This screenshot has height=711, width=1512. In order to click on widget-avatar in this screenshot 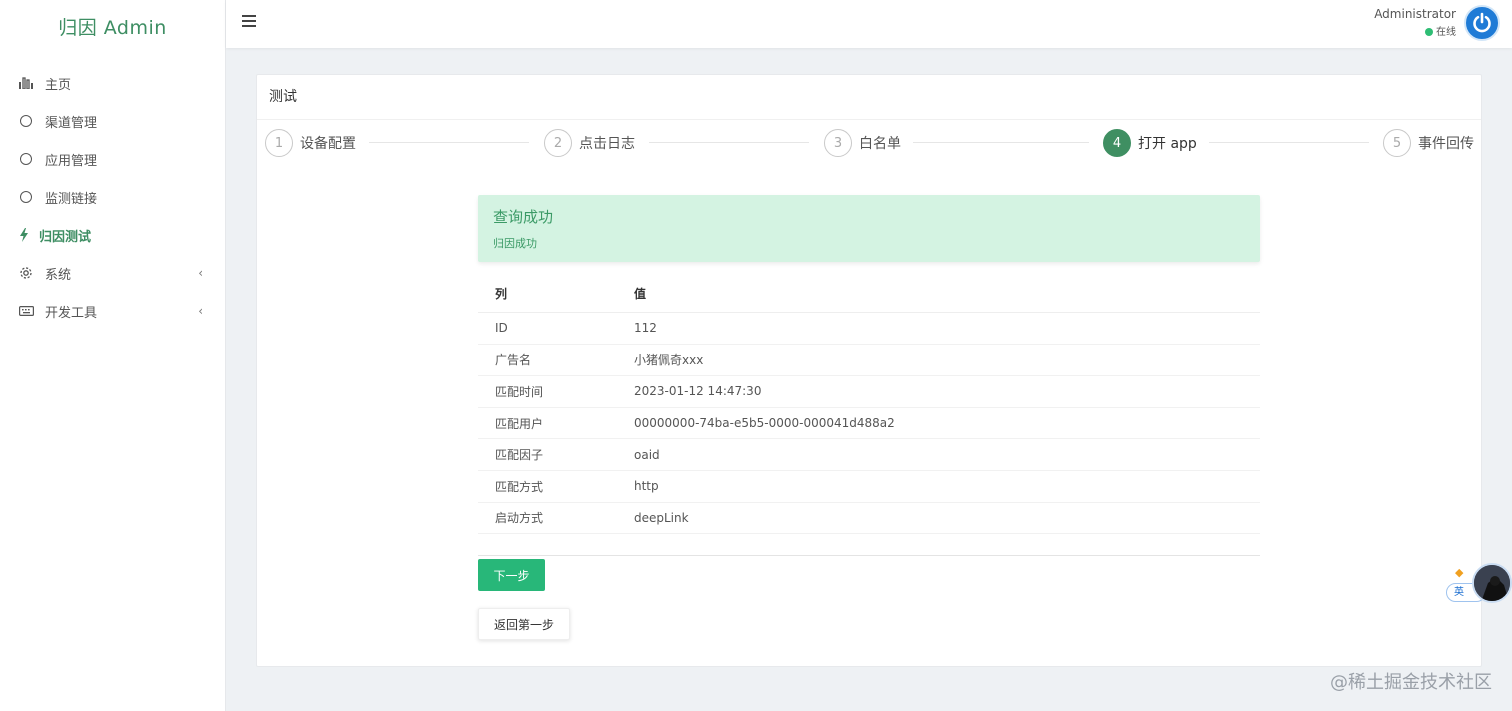, I will do `click(1492, 583)`.